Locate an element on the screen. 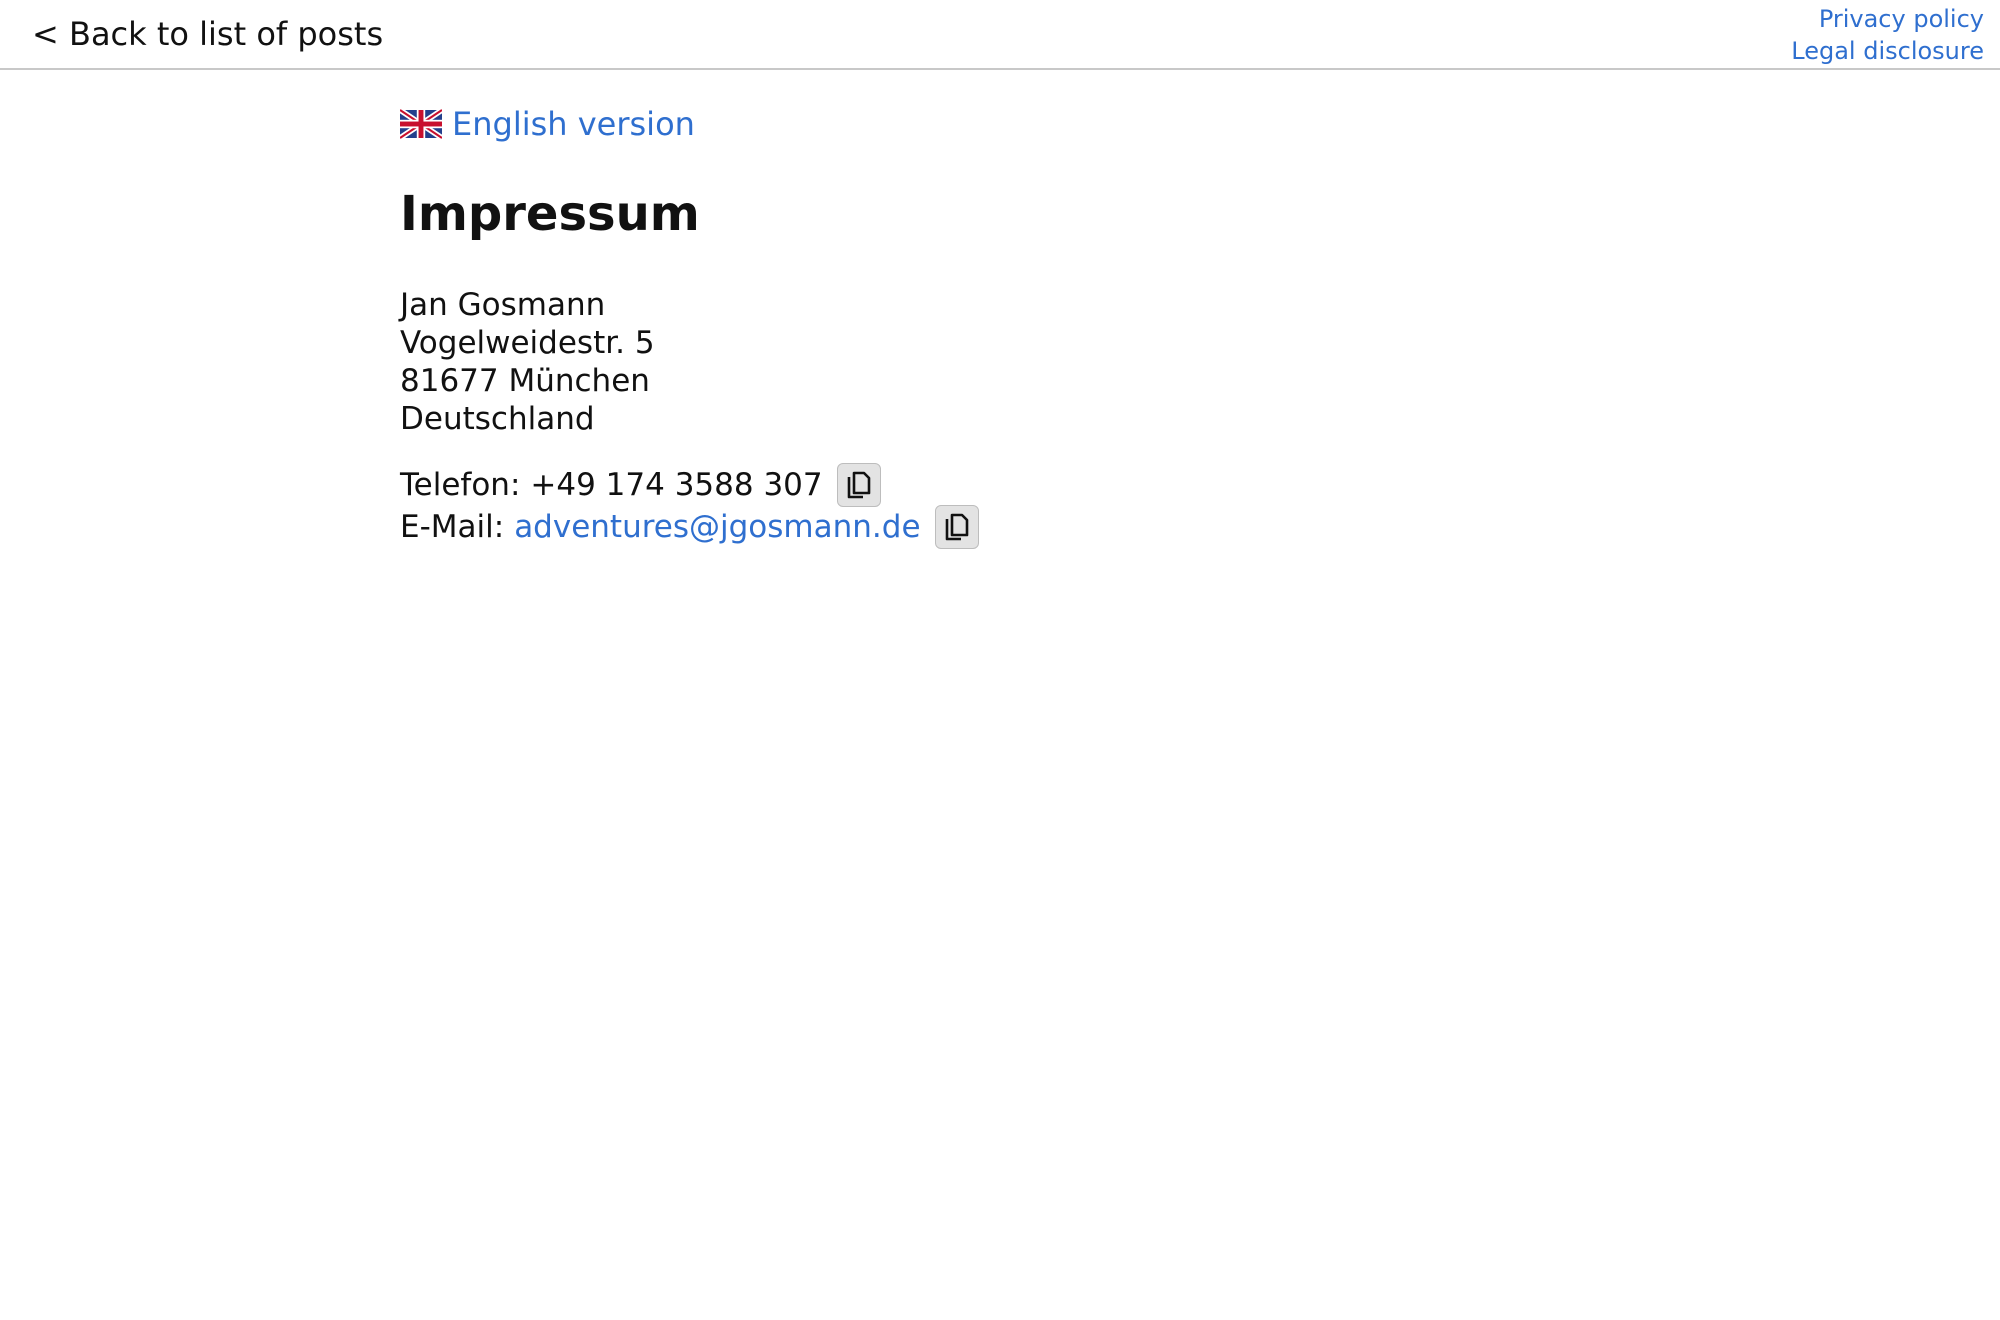  phone-label: Telefon: is located at coordinates (460, 485).